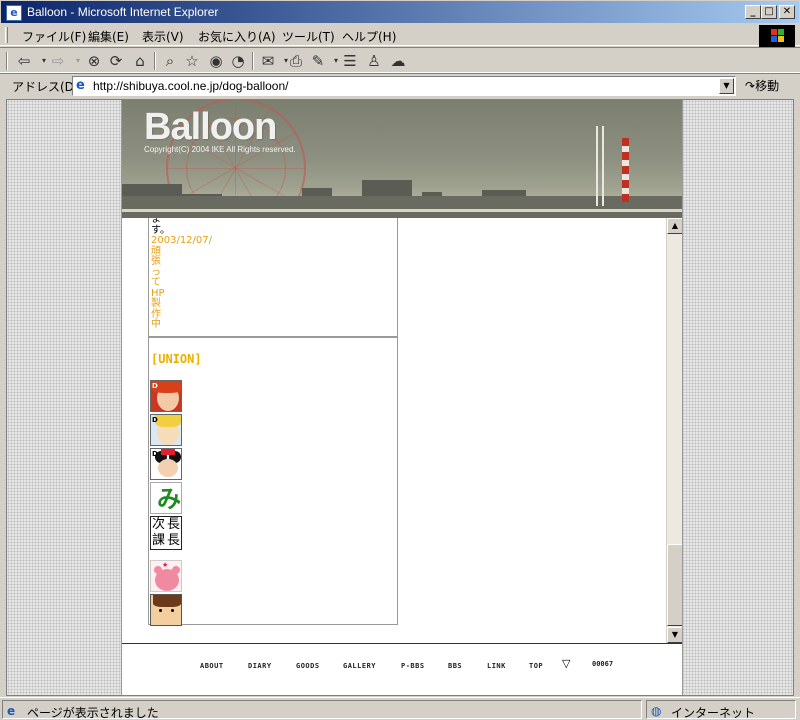  Describe the element at coordinates (566, 663) in the screenshot. I see `dog-icon: ▽` at that location.